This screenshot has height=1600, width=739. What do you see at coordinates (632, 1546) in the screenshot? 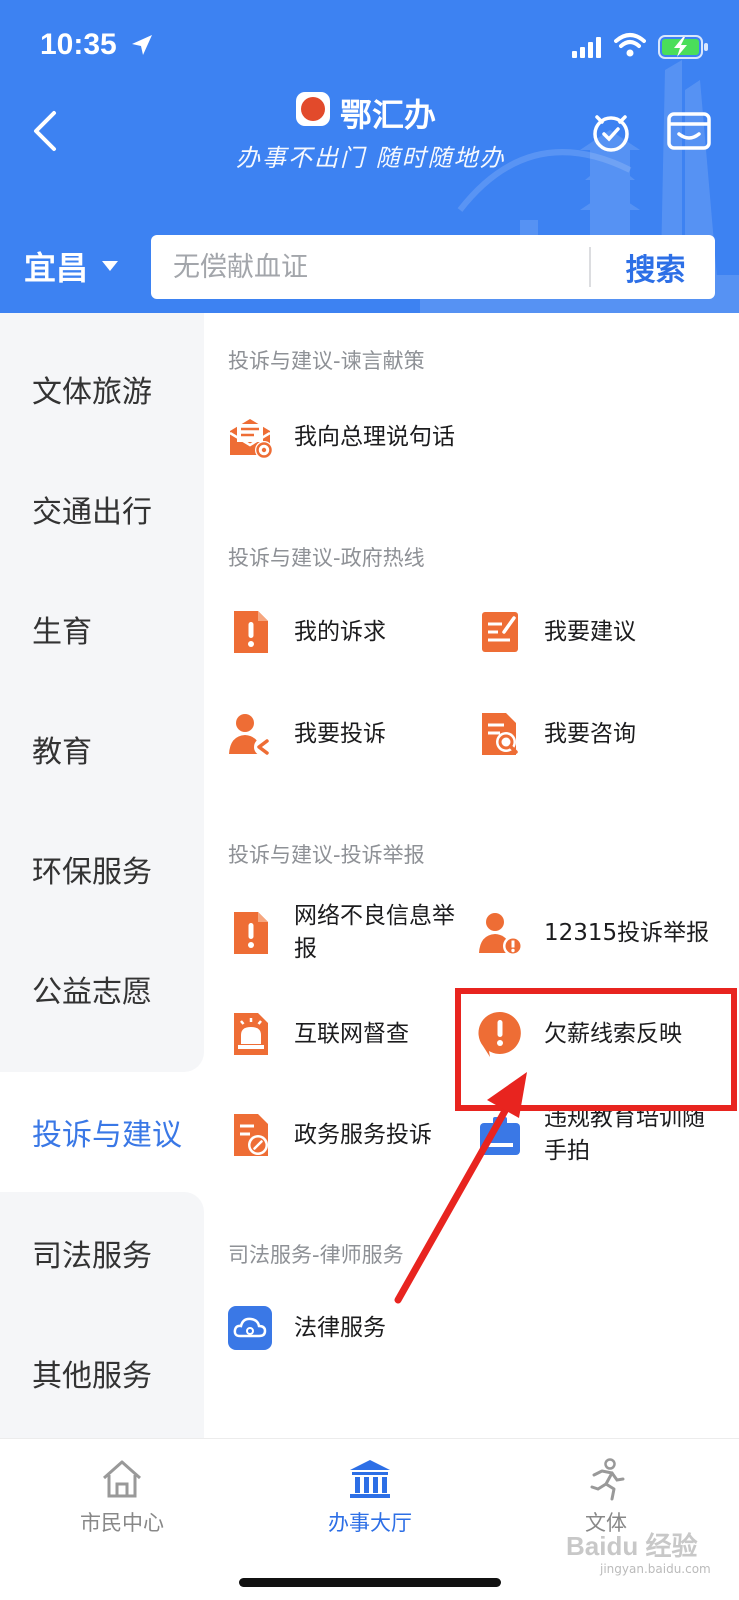
I see `watermark: Baidu 经验` at bounding box center [632, 1546].